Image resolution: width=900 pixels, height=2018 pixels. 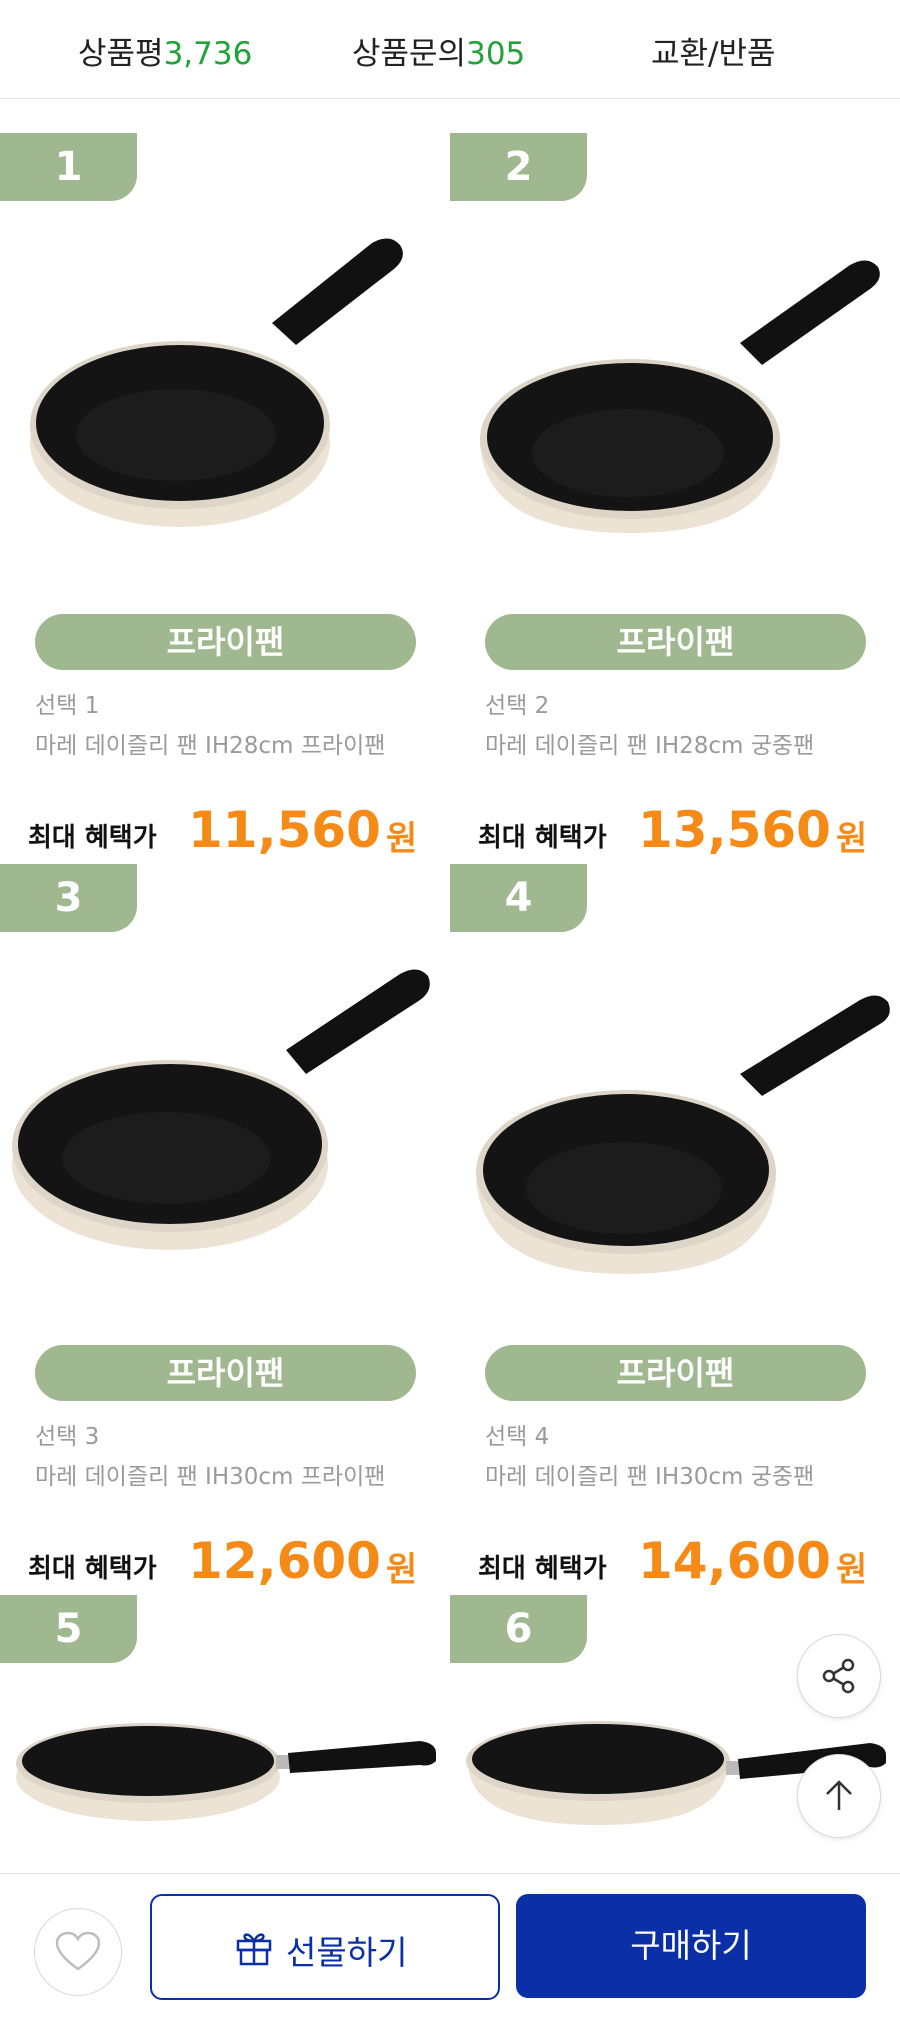 I want to click on product-number-badge: 6, so click(x=518, y=1629).